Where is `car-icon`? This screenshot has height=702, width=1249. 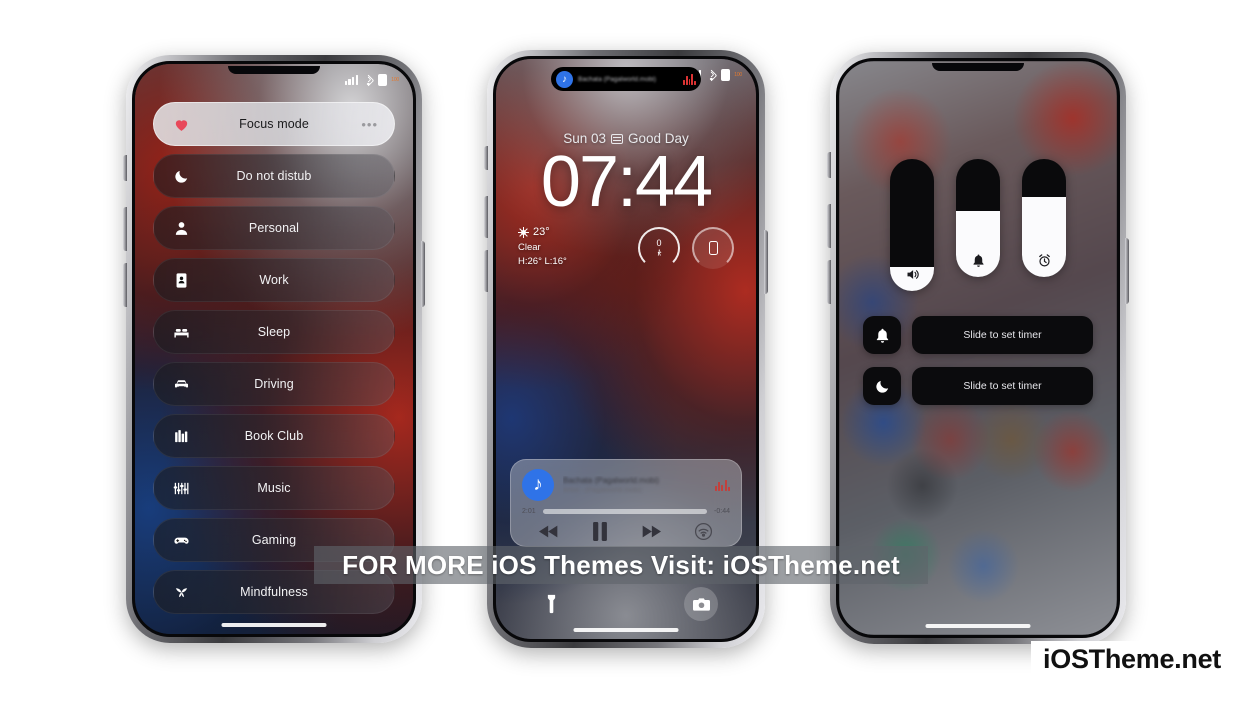 car-icon is located at coordinates (181, 384).